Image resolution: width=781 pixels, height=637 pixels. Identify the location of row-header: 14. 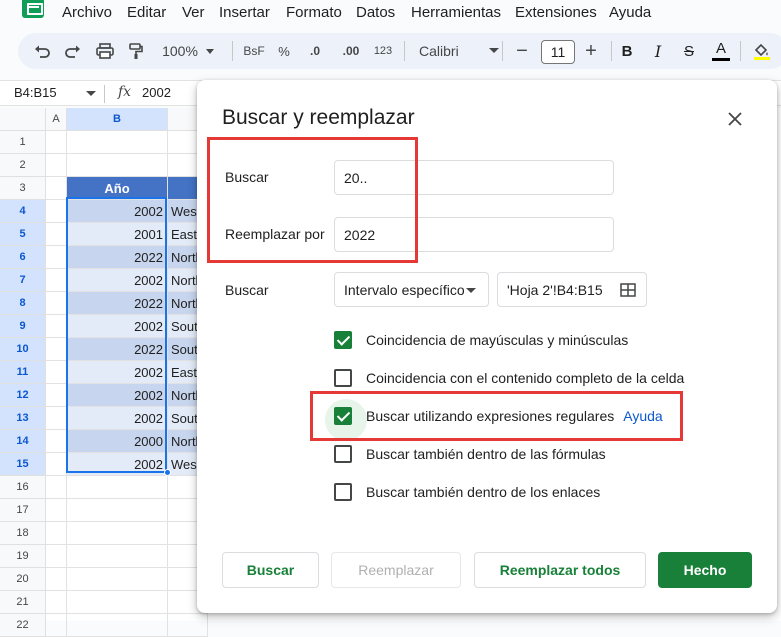
(23, 441).